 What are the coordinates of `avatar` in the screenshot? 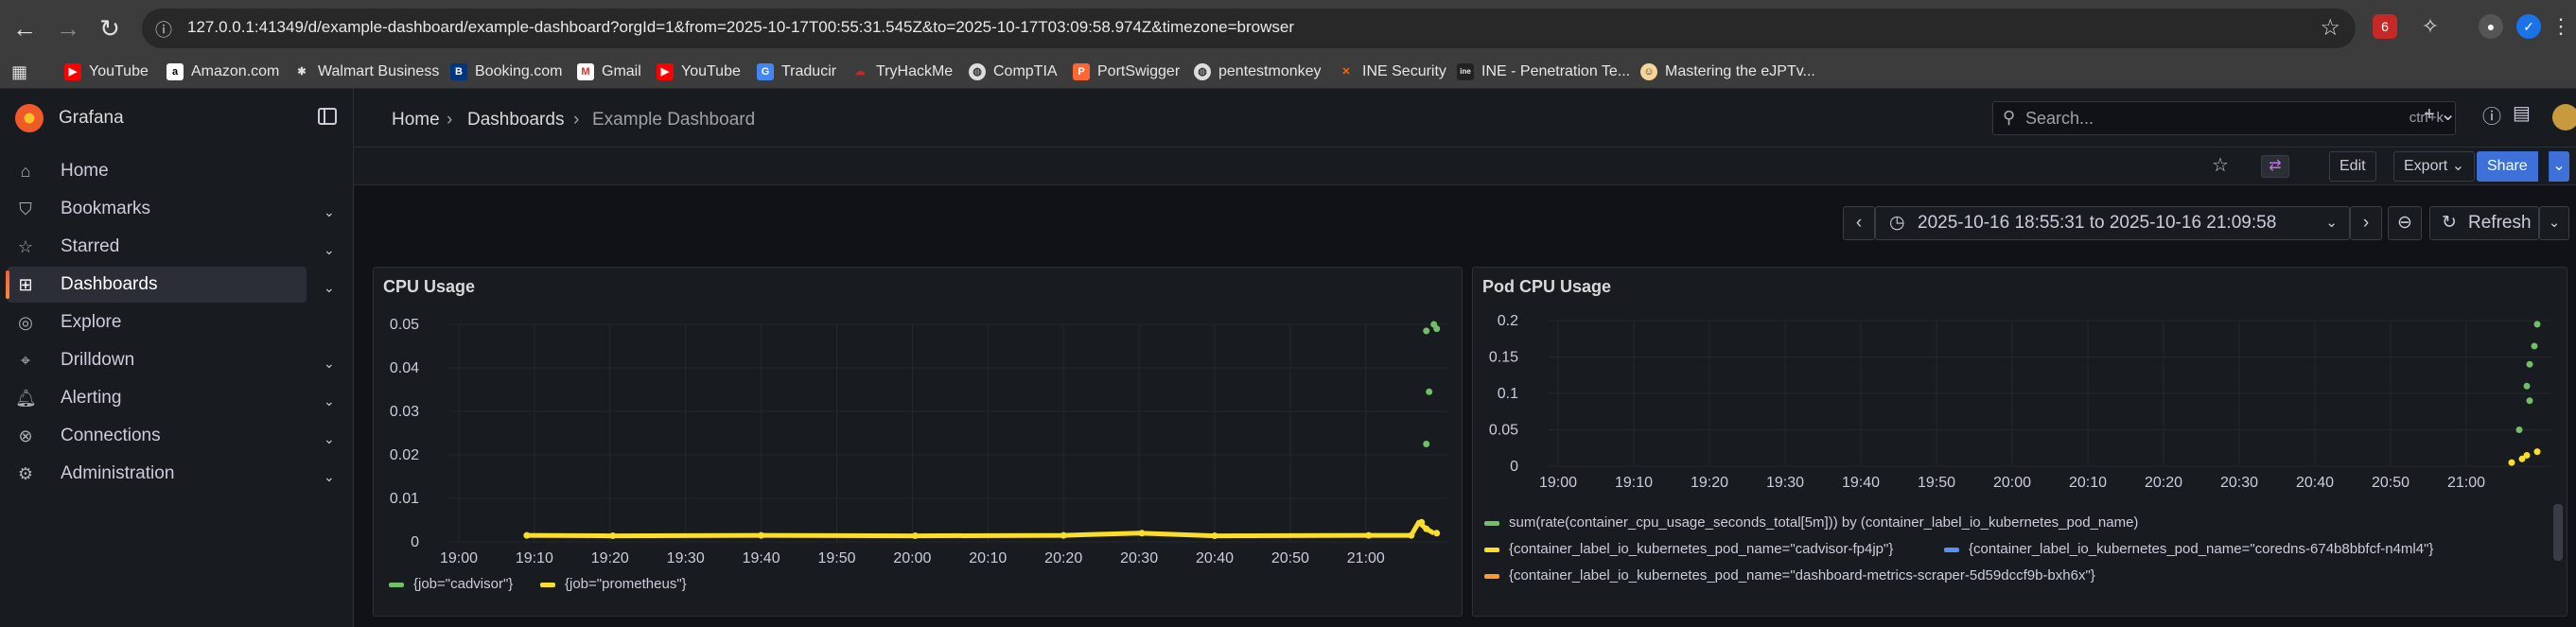 It's located at (2564, 117).